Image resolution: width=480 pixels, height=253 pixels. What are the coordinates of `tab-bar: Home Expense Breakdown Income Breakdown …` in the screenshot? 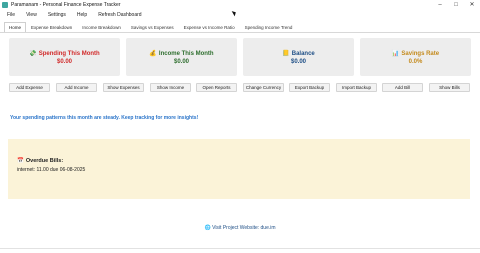 It's located at (240, 27).